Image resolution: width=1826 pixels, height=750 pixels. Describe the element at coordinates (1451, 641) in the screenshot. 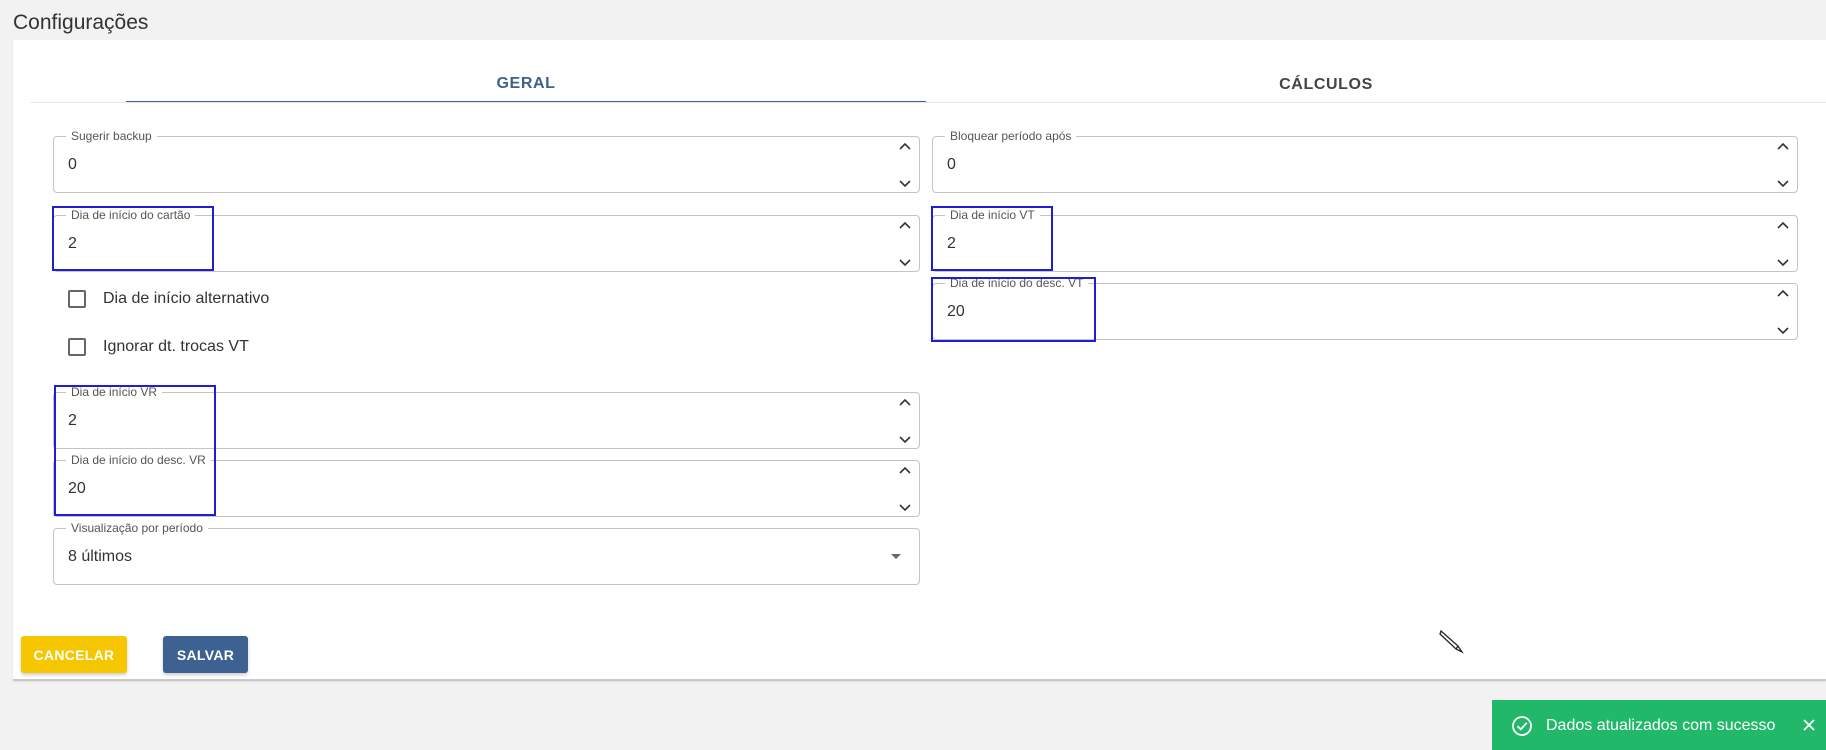

I see `pen-cursor-icon` at that location.